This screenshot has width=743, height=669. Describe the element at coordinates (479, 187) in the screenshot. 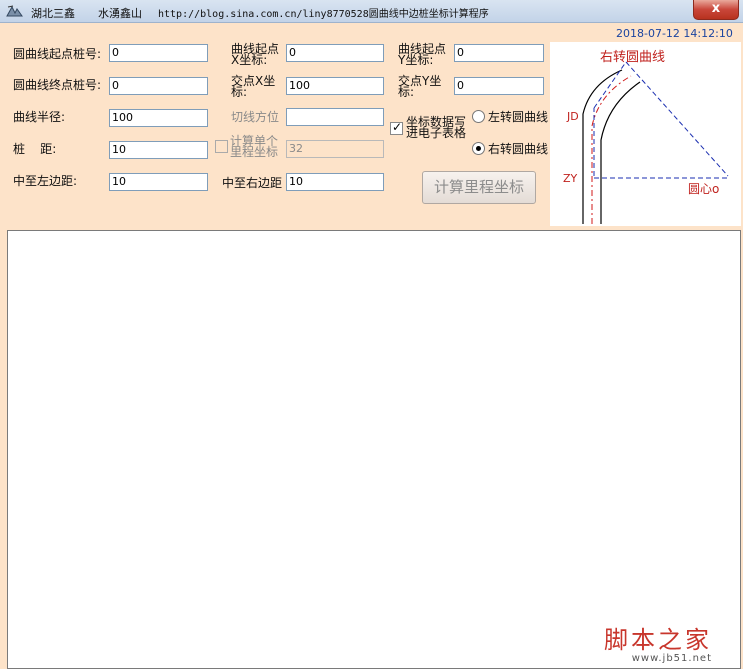

I see `calculate-button: 计算里程坐标` at that location.